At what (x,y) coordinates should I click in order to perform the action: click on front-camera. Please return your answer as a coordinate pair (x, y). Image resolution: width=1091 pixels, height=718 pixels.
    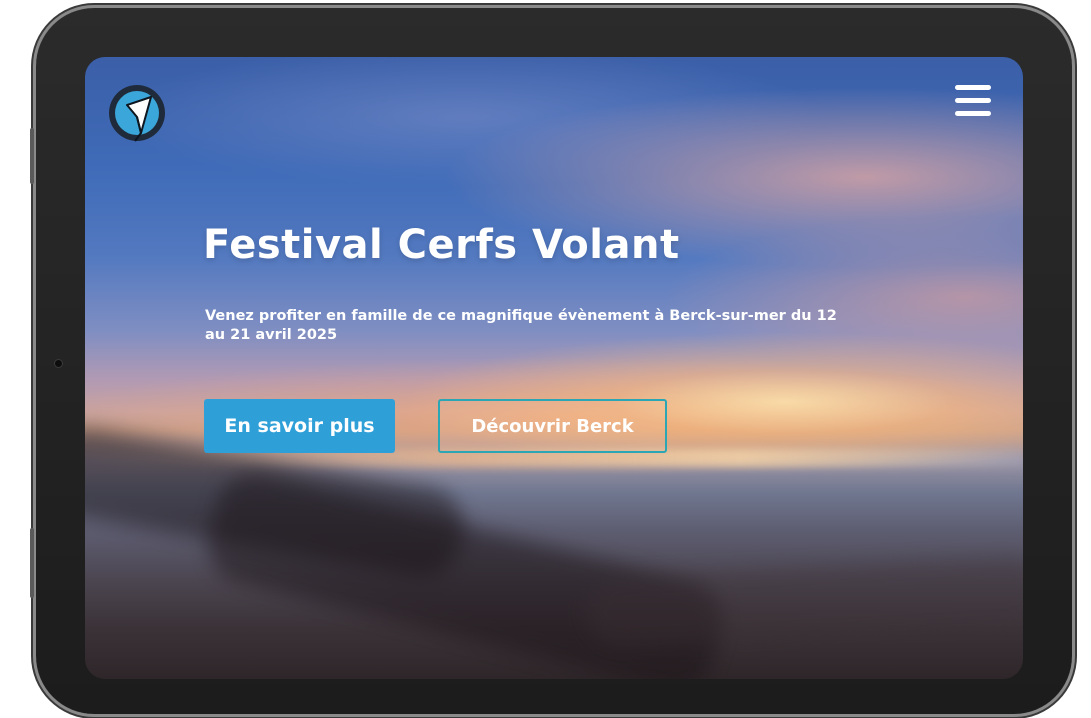
    Looking at the image, I should click on (58, 363).